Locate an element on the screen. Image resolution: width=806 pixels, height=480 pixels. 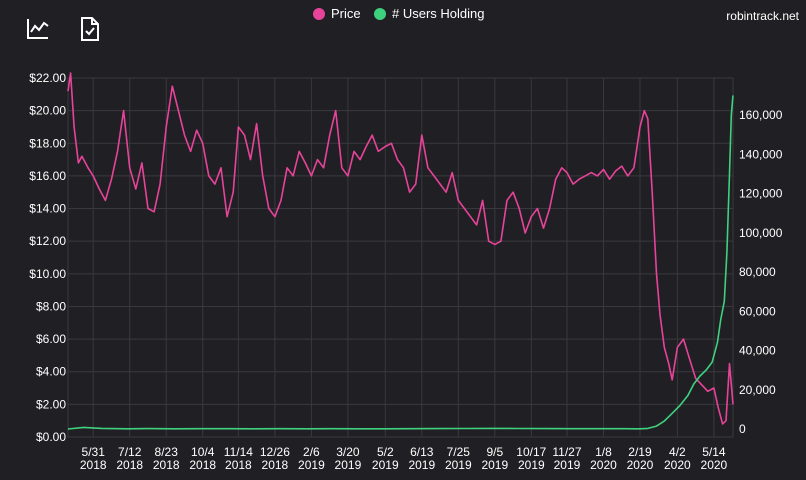
left-axis-tick-label: $8.00 is located at coordinates (51, 306).